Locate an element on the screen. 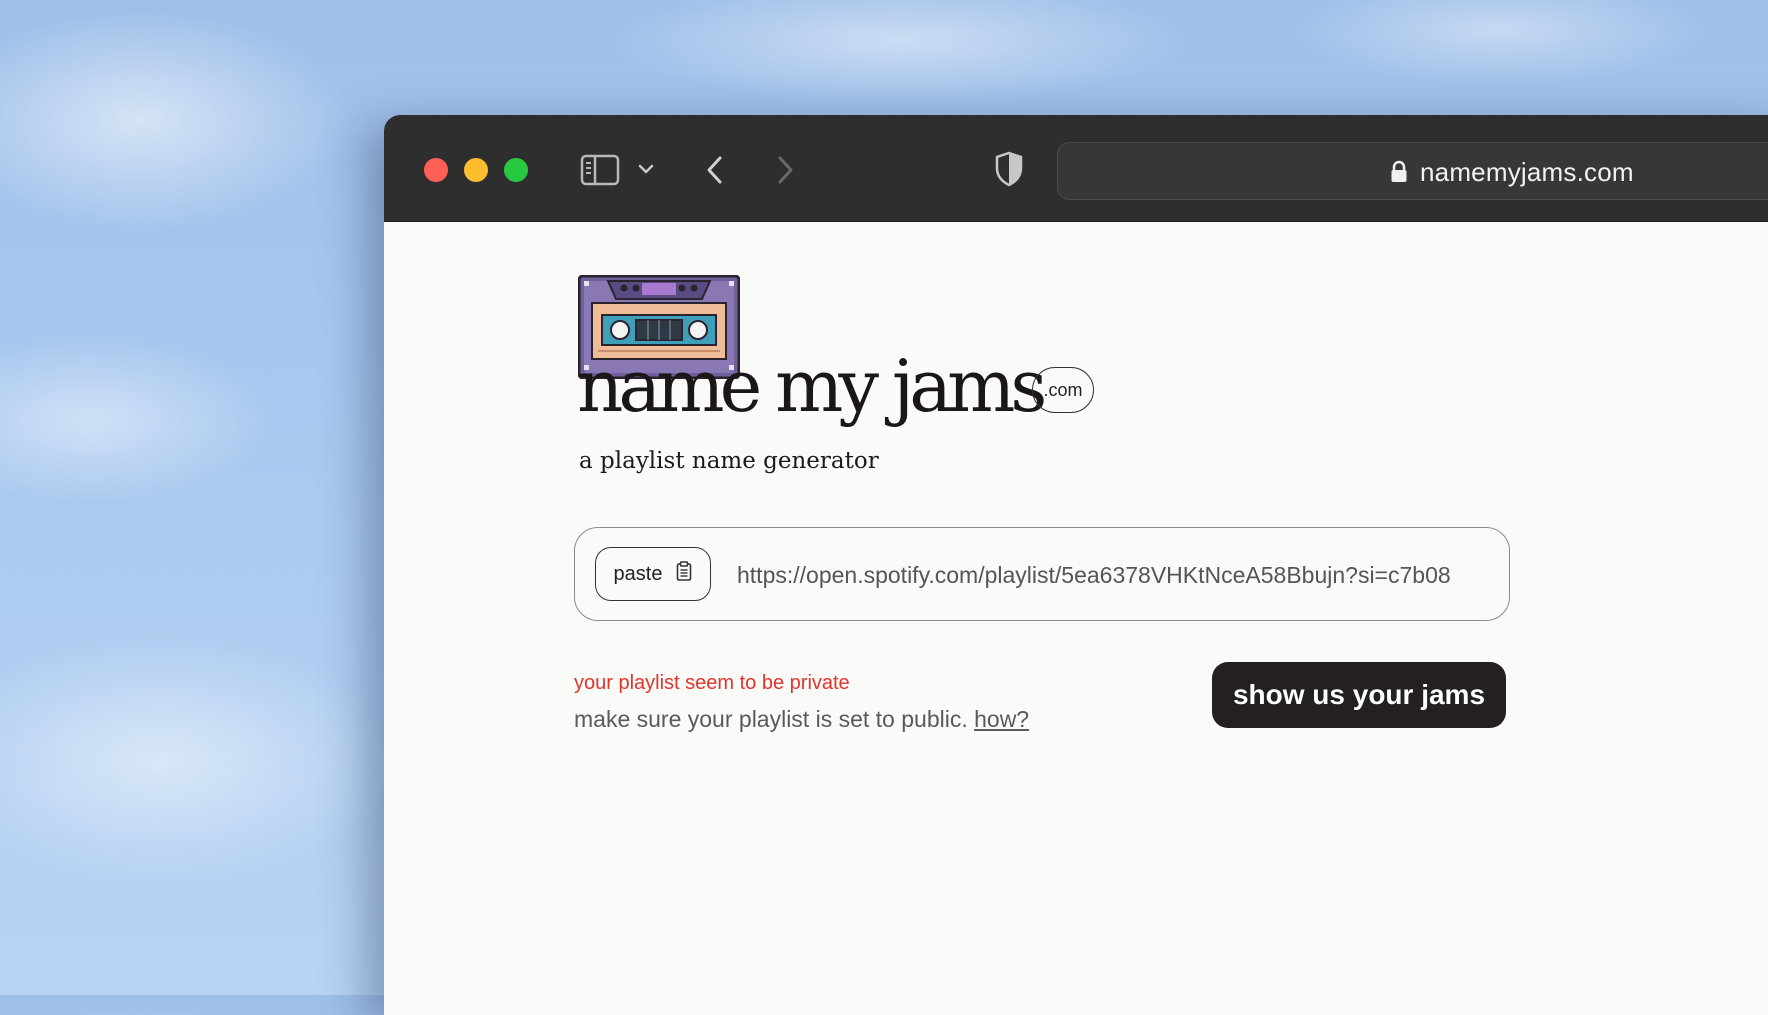 Image resolution: width=1768 pixels, height=1015 pixels. back-icon is located at coordinates (715, 170).